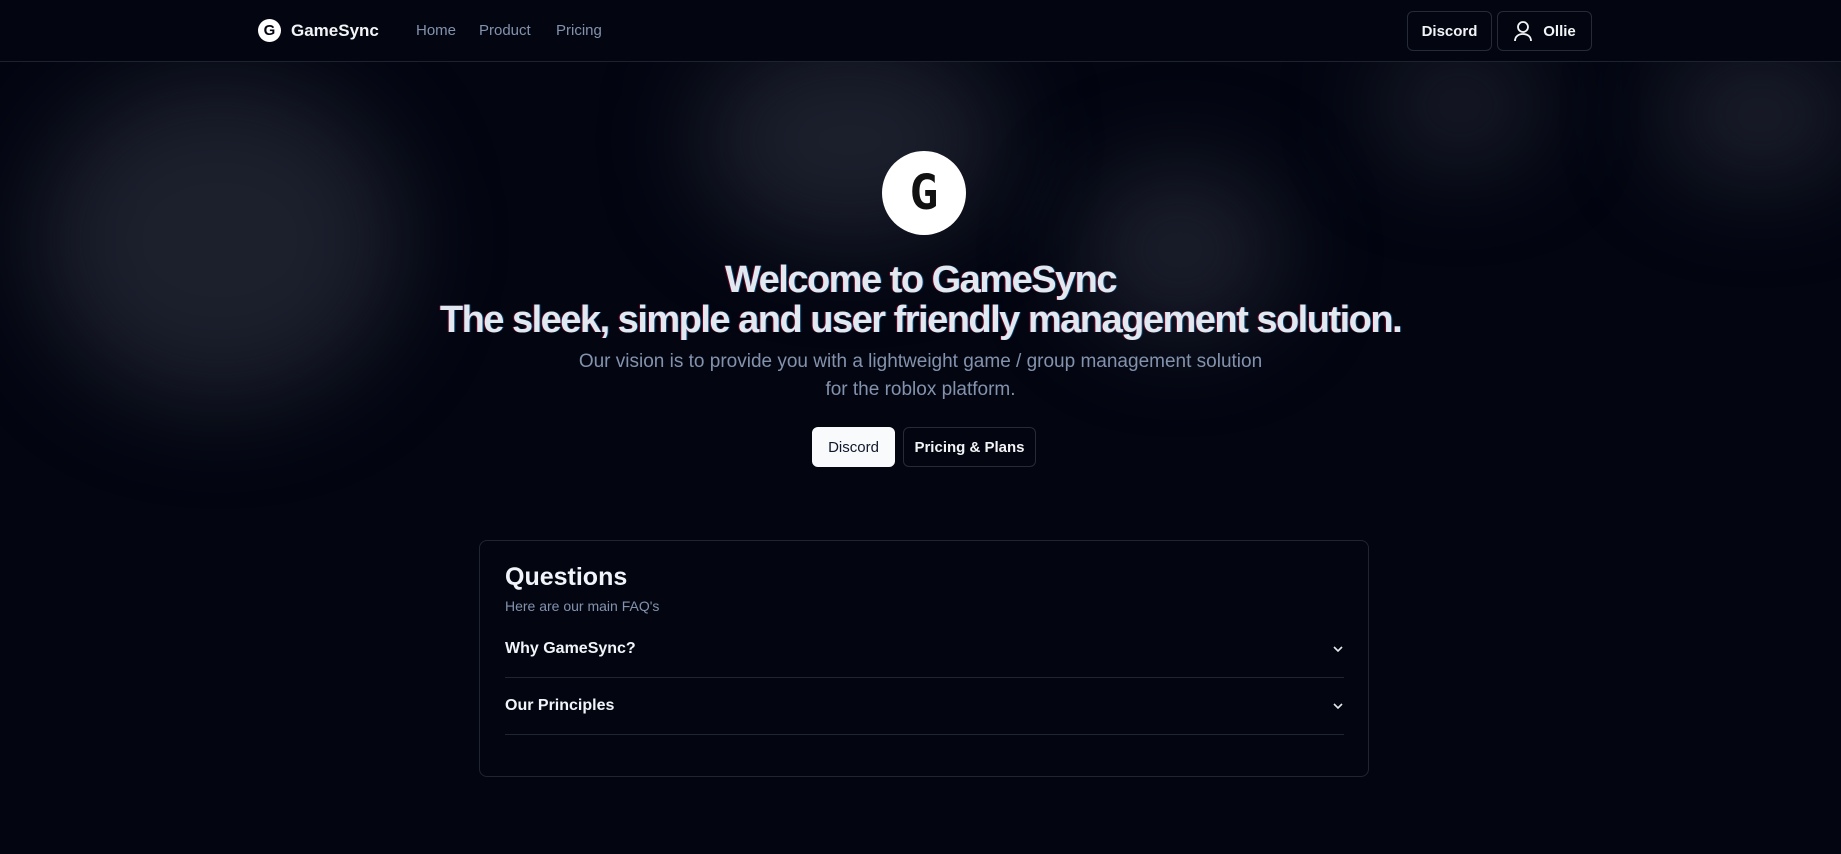 This screenshot has height=854, width=1841. I want to click on pricing-plans-button: Pricing & Plans, so click(969, 447).